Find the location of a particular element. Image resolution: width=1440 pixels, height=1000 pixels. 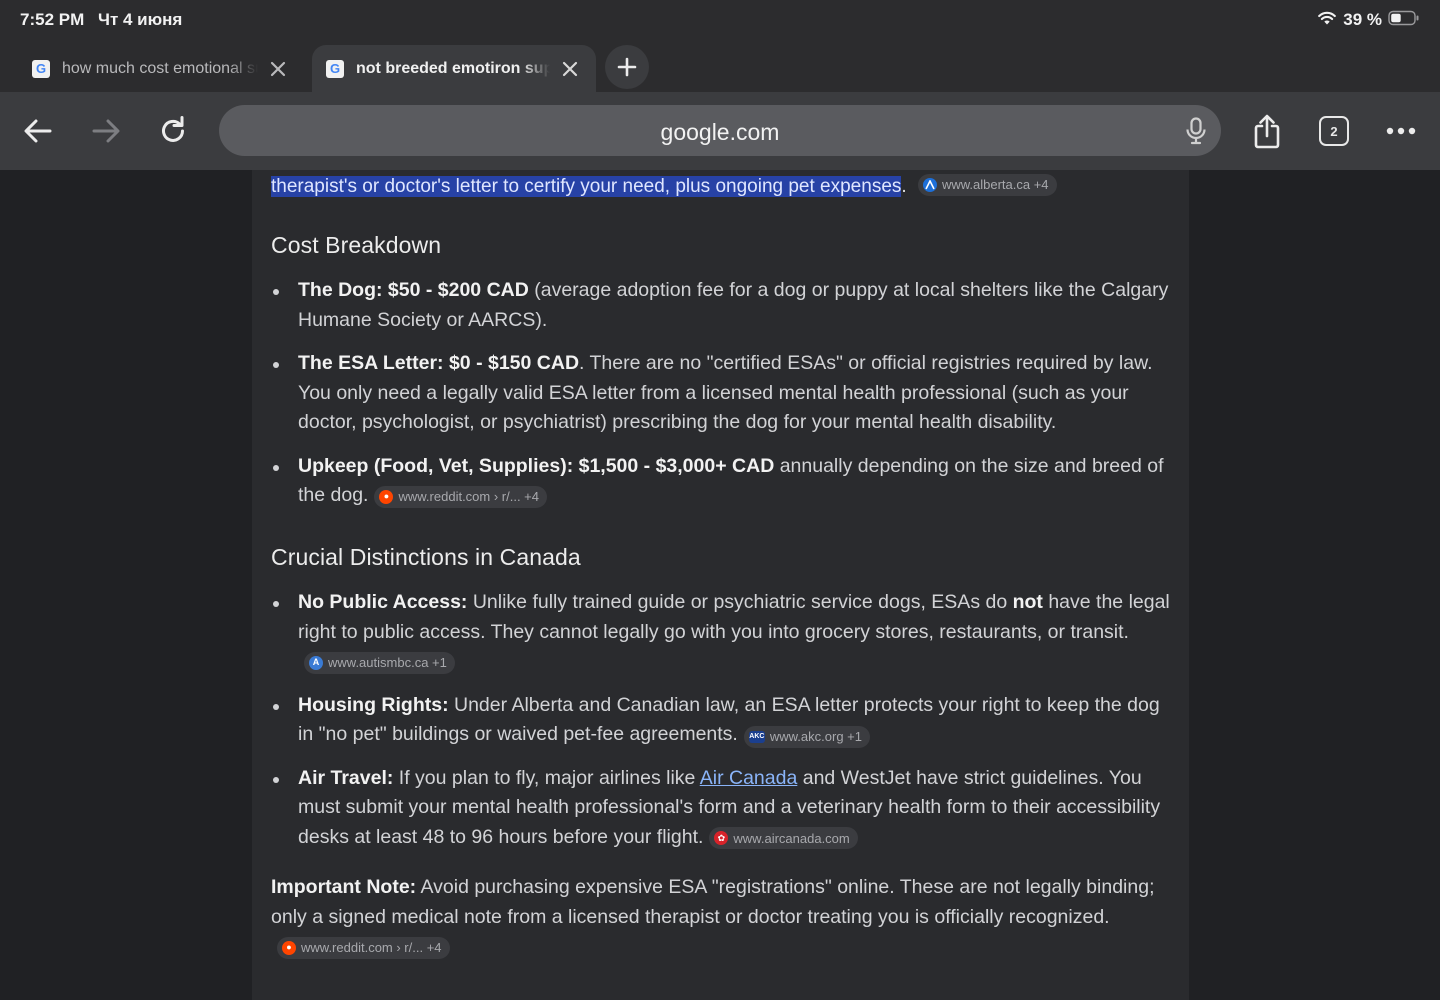

reload-icon is located at coordinates (173, 129).